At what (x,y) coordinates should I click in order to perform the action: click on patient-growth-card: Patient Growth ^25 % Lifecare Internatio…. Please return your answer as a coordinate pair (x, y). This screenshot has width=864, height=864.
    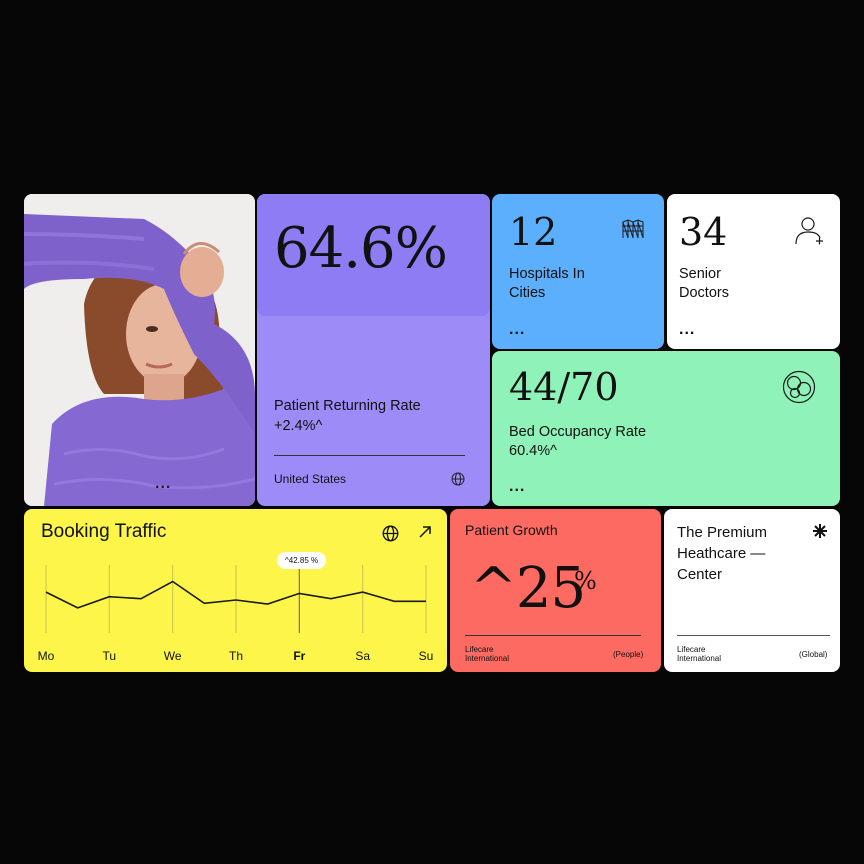
    Looking at the image, I should click on (555, 590).